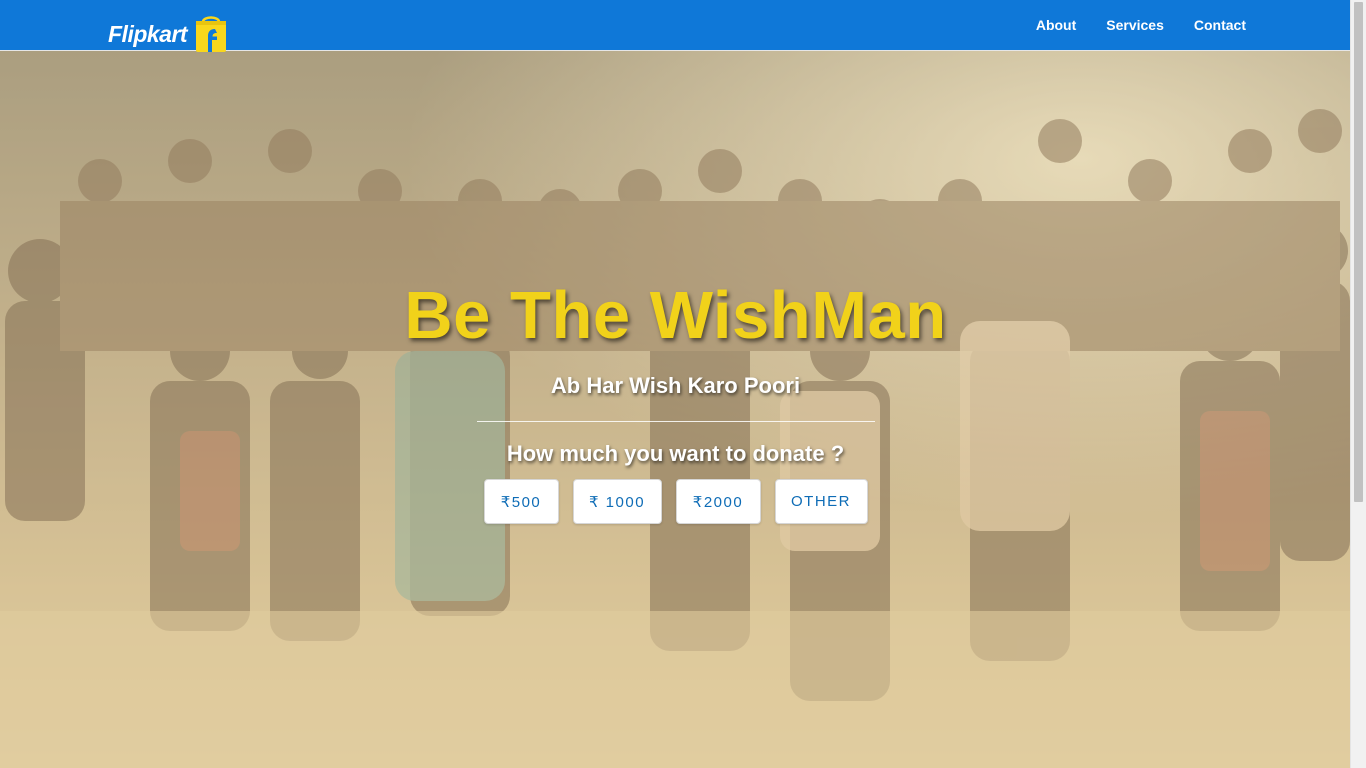 The image size is (1366, 768). What do you see at coordinates (1135, 25) in the screenshot?
I see `nav-services: Services` at bounding box center [1135, 25].